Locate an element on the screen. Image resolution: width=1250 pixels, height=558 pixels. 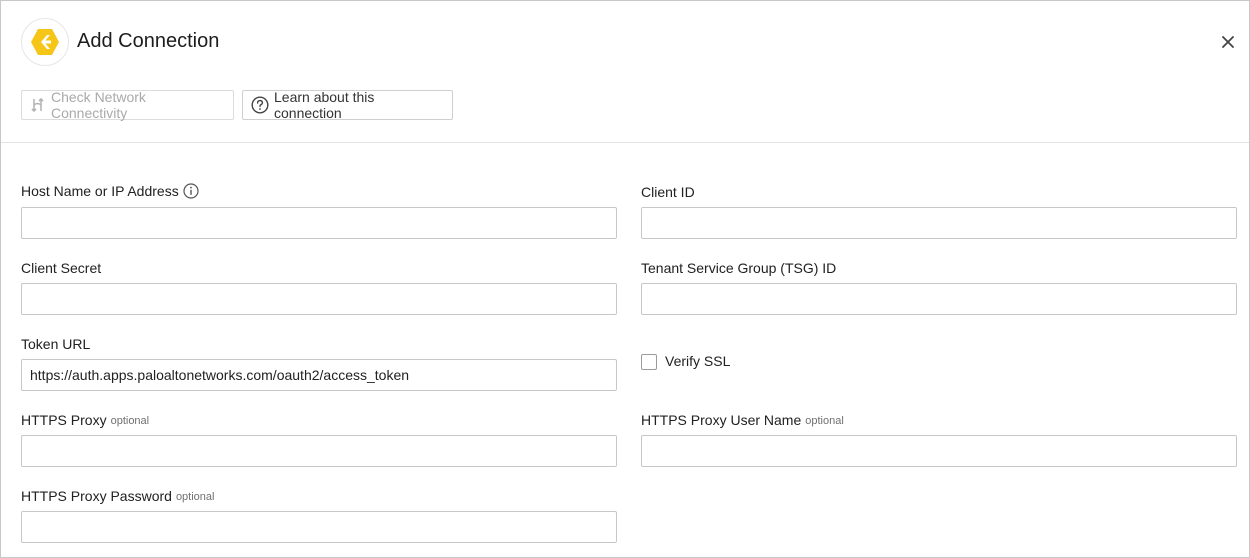
client-secret-label: Client Secret is located at coordinates (61, 268).